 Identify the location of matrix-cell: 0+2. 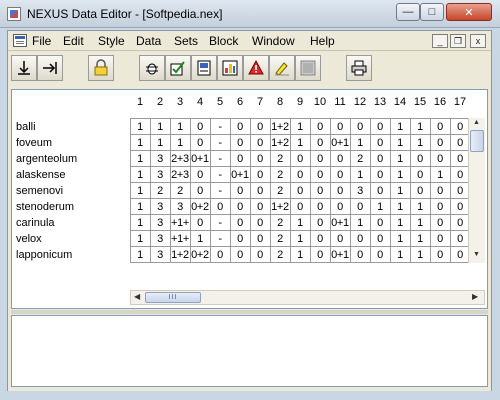
(200, 255).